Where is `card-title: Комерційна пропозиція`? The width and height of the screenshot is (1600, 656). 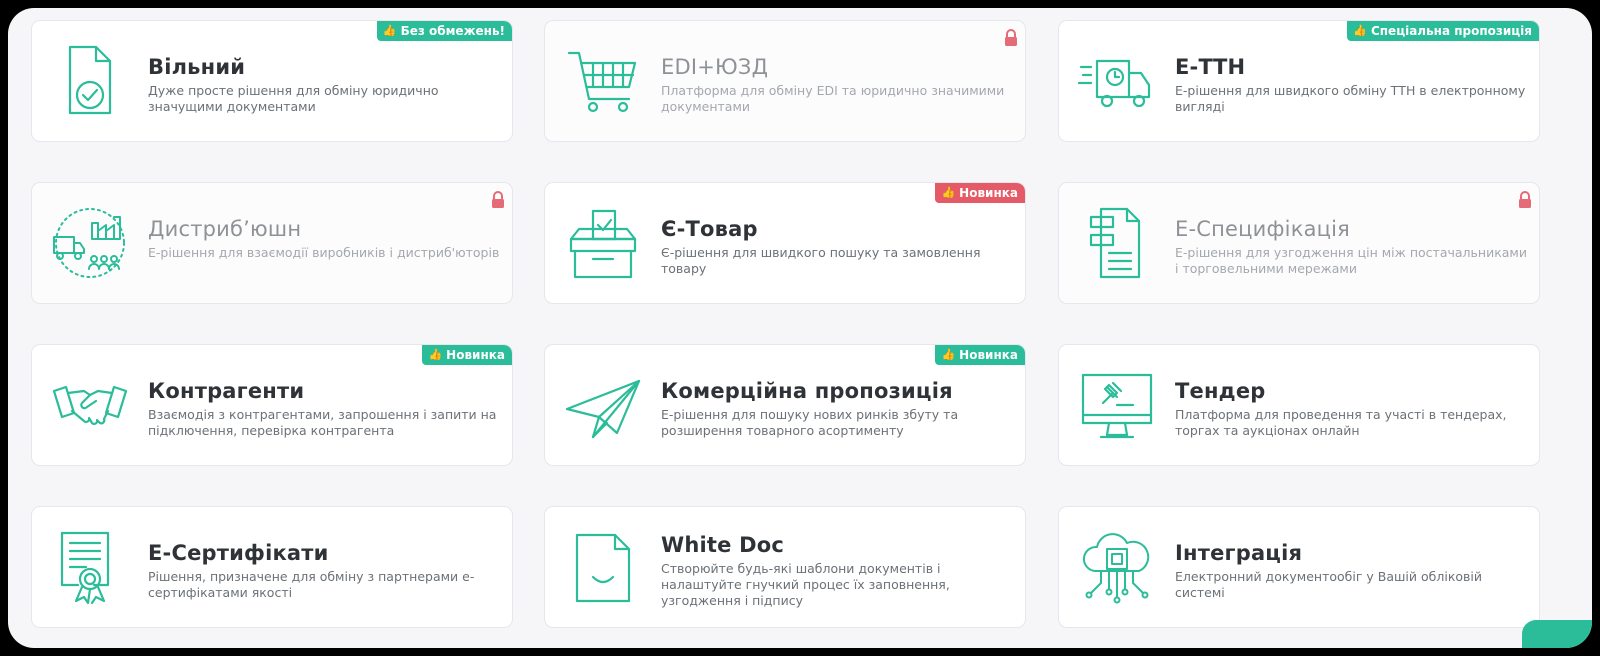
card-title: Комерційна пропозиція is located at coordinates (807, 391).